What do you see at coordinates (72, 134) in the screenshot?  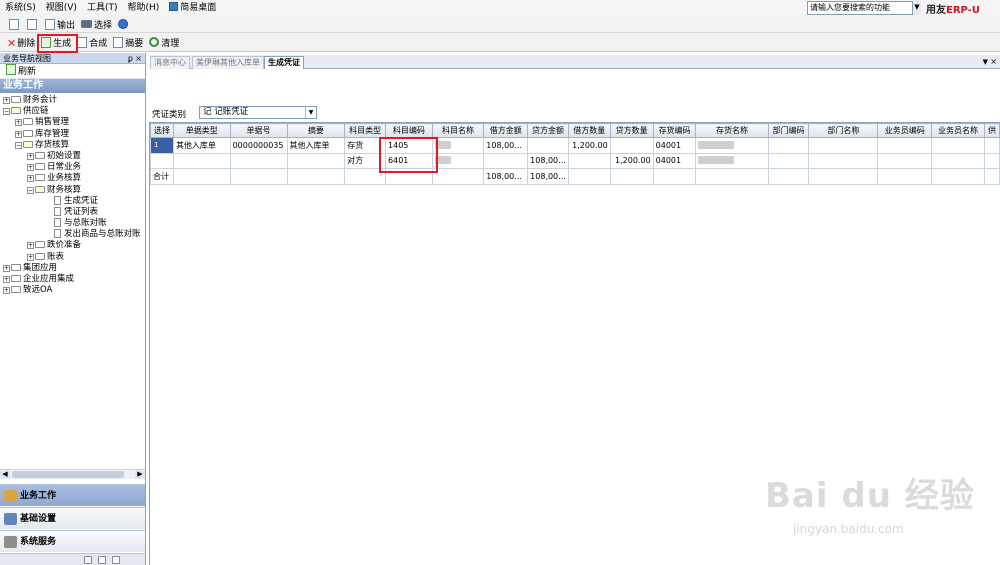 I see `tree-item: + 库存管理` at bounding box center [72, 134].